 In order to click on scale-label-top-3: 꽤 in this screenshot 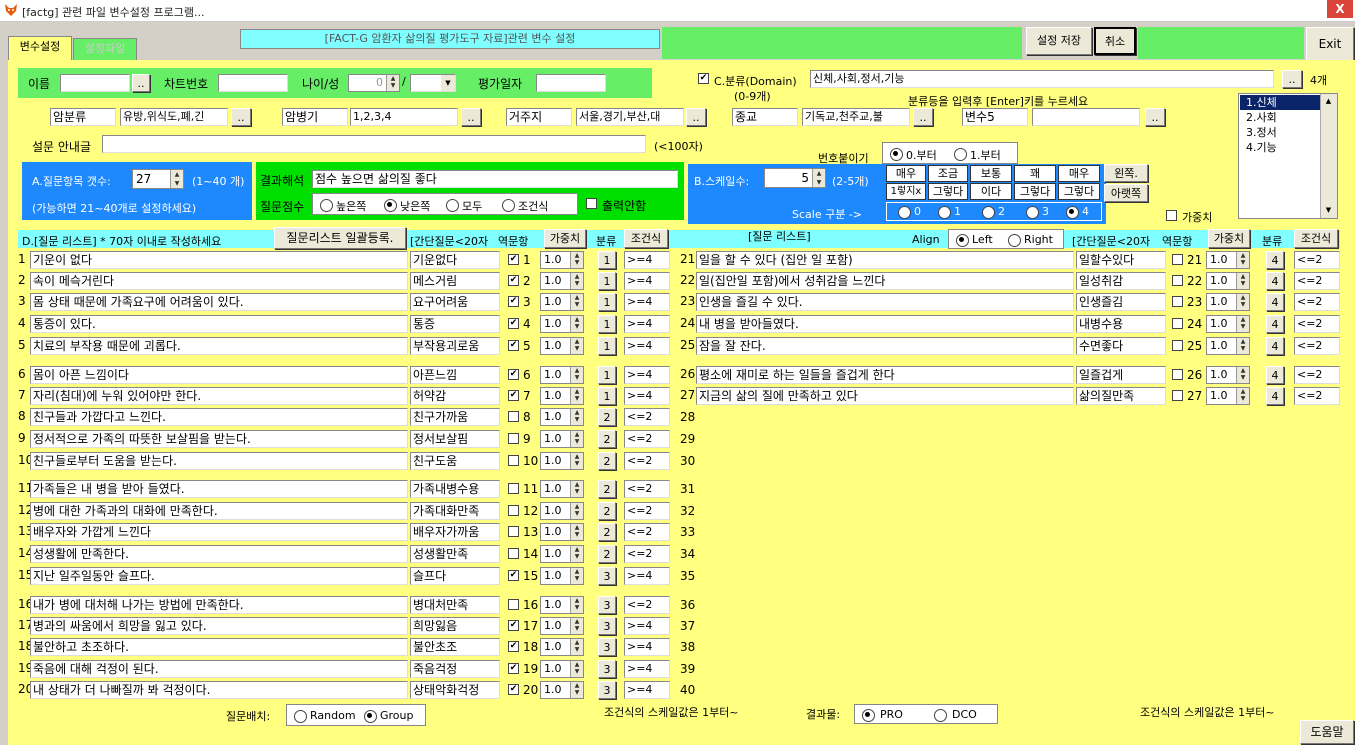, I will do `click(1035, 173)`.